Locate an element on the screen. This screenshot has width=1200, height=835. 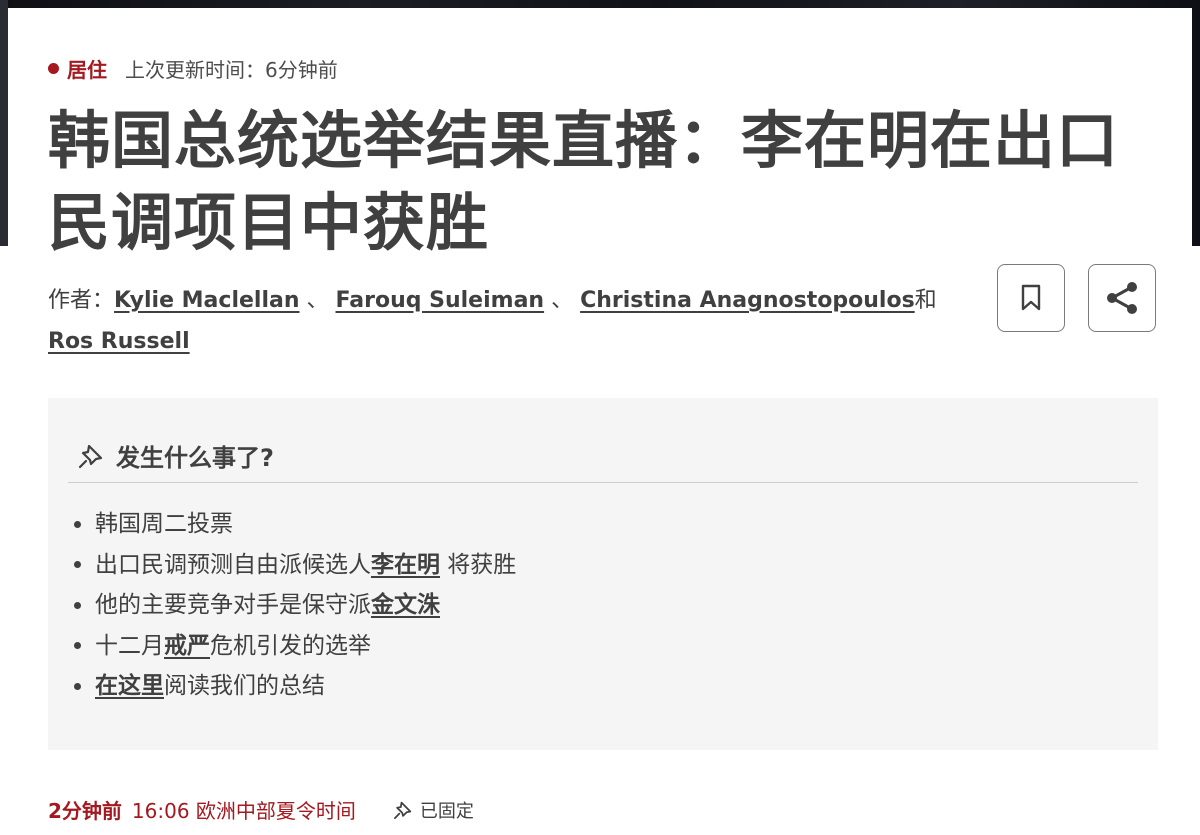
post-timestamp: 16:06 欧洲中部夏令时间 is located at coordinates (243, 811).